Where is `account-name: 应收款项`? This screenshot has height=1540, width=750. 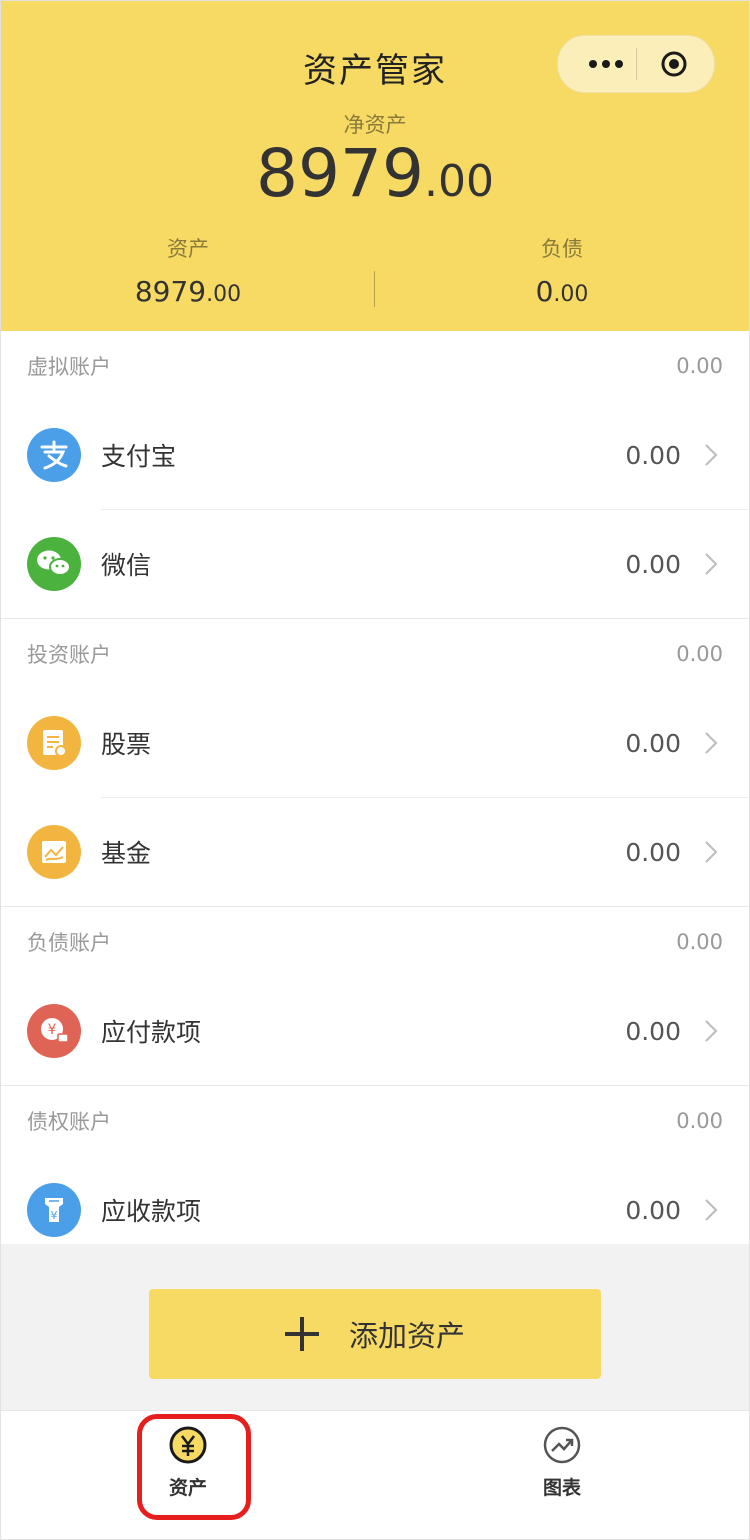 account-name: 应收款项 is located at coordinates (151, 1211).